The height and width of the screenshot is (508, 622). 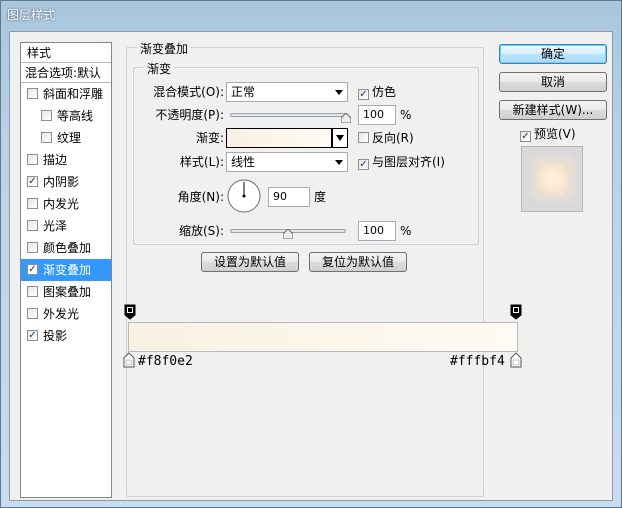 I want to click on style-item-label: 颜色叠加, so click(x=67, y=248).